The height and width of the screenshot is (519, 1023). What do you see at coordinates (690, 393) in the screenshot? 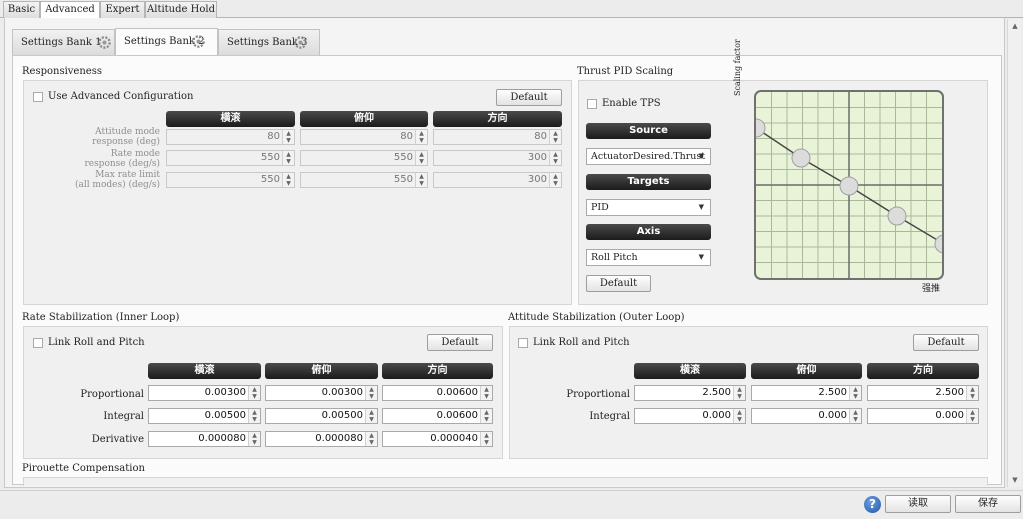
I see `attitude-roll-kp-spinbox: 2.500 ▲ ▼` at bounding box center [690, 393].